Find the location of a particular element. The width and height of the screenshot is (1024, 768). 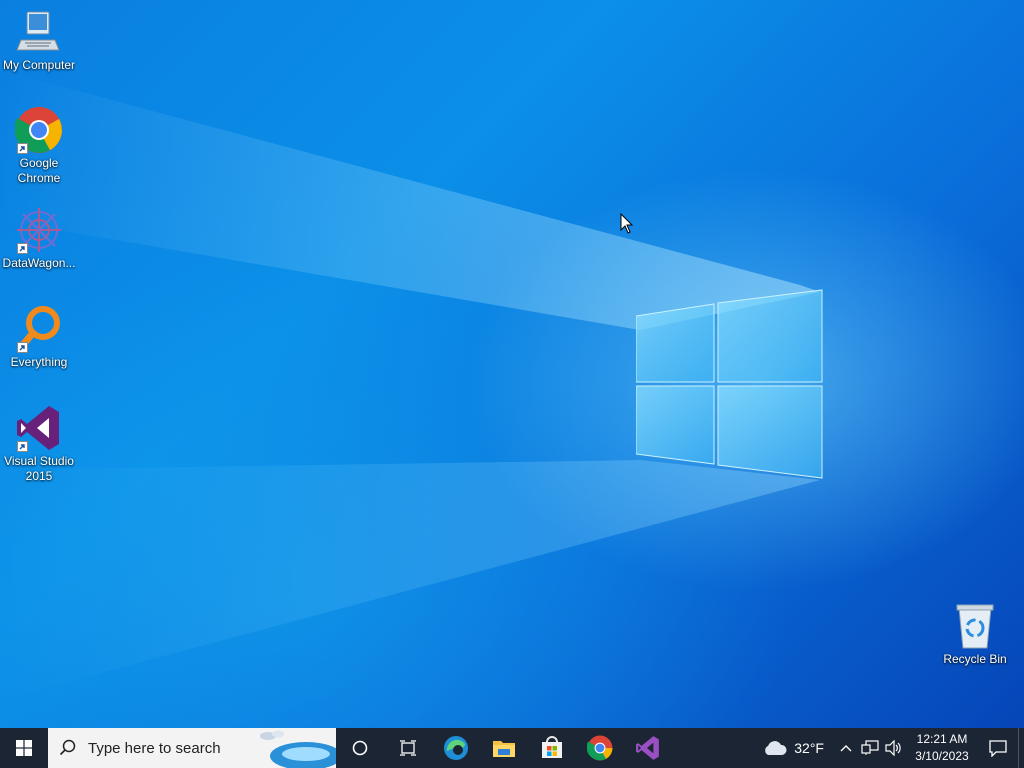

taskbar-file-explorer is located at coordinates (504, 748).